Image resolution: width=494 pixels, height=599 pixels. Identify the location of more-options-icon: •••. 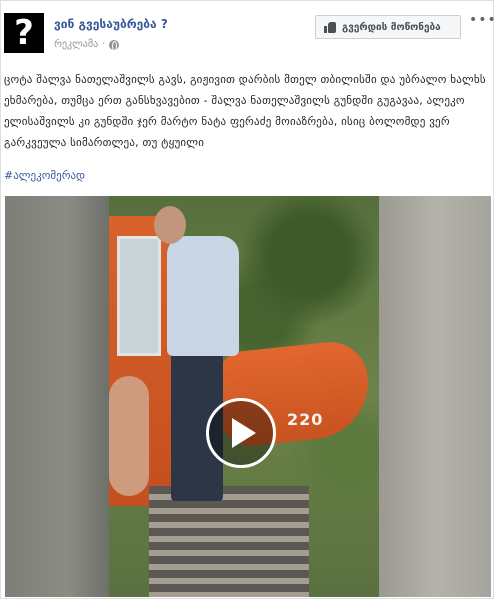
(481, 20).